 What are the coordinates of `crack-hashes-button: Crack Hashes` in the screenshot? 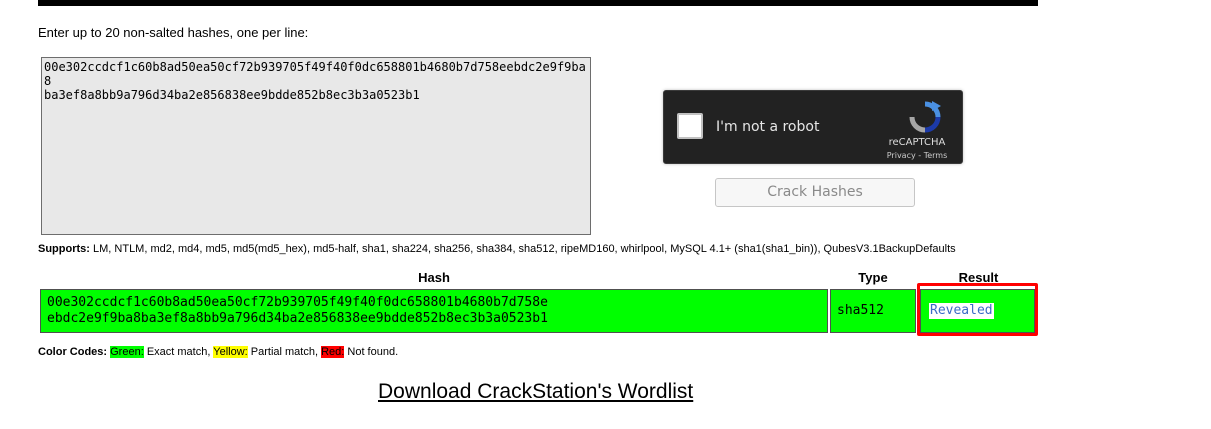 It's located at (815, 192).